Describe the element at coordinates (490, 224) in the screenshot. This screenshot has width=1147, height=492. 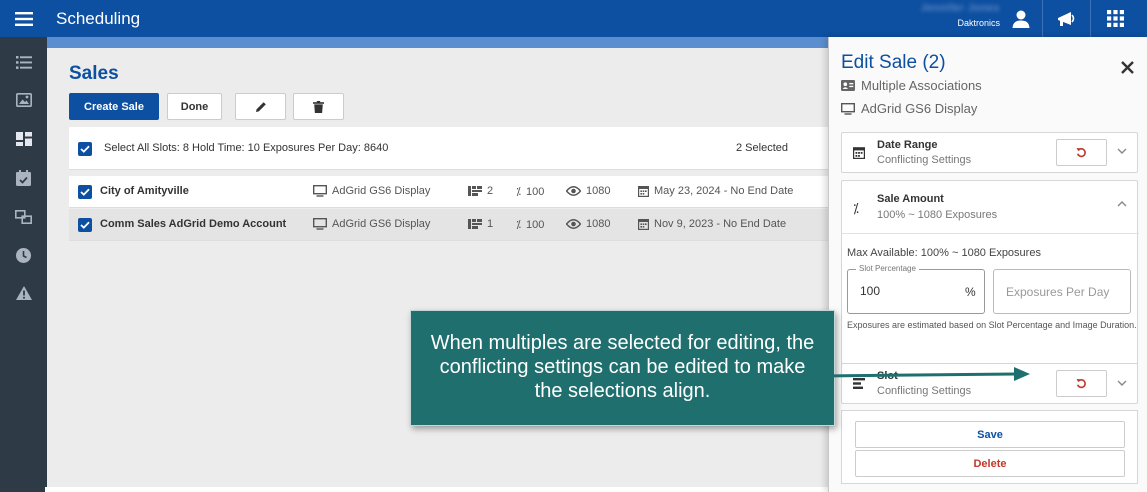
I see `slots-value: 1` at that location.